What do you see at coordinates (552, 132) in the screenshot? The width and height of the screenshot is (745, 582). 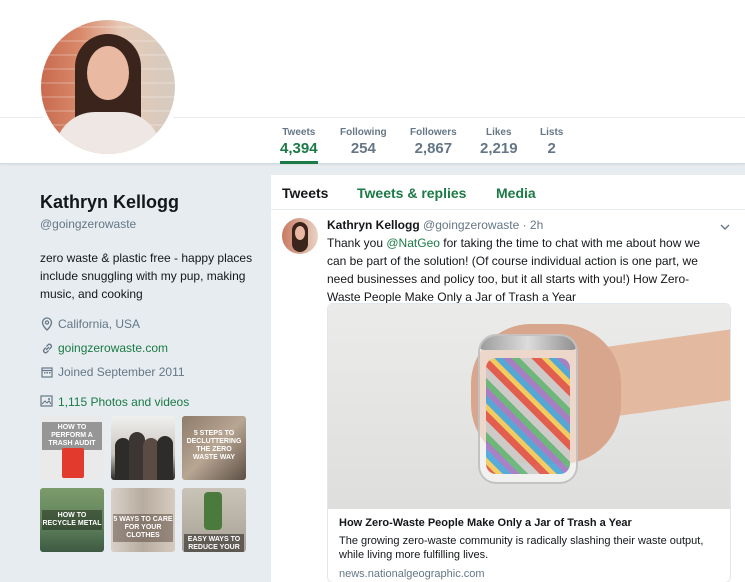 I see `stat-lists-label: Lists` at bounding box center [552, 132].